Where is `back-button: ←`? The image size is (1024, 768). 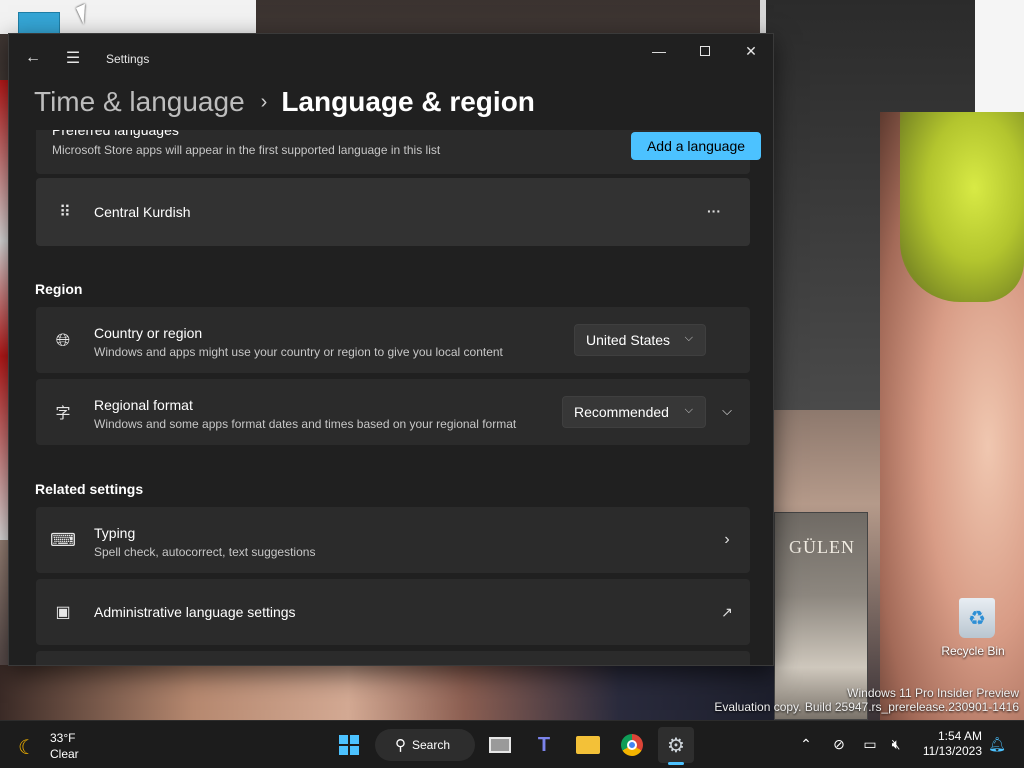 back-button: ← is located at coordinates (33, 58).